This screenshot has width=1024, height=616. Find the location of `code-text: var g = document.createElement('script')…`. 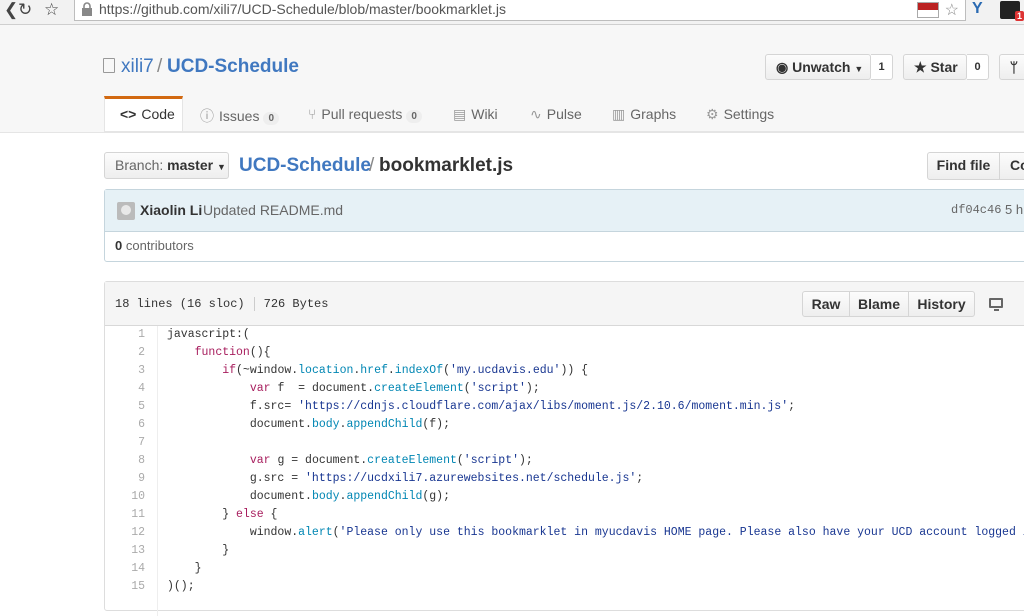

code-text: var g = document.createElement('script')… is located at coordinates (391, 460).